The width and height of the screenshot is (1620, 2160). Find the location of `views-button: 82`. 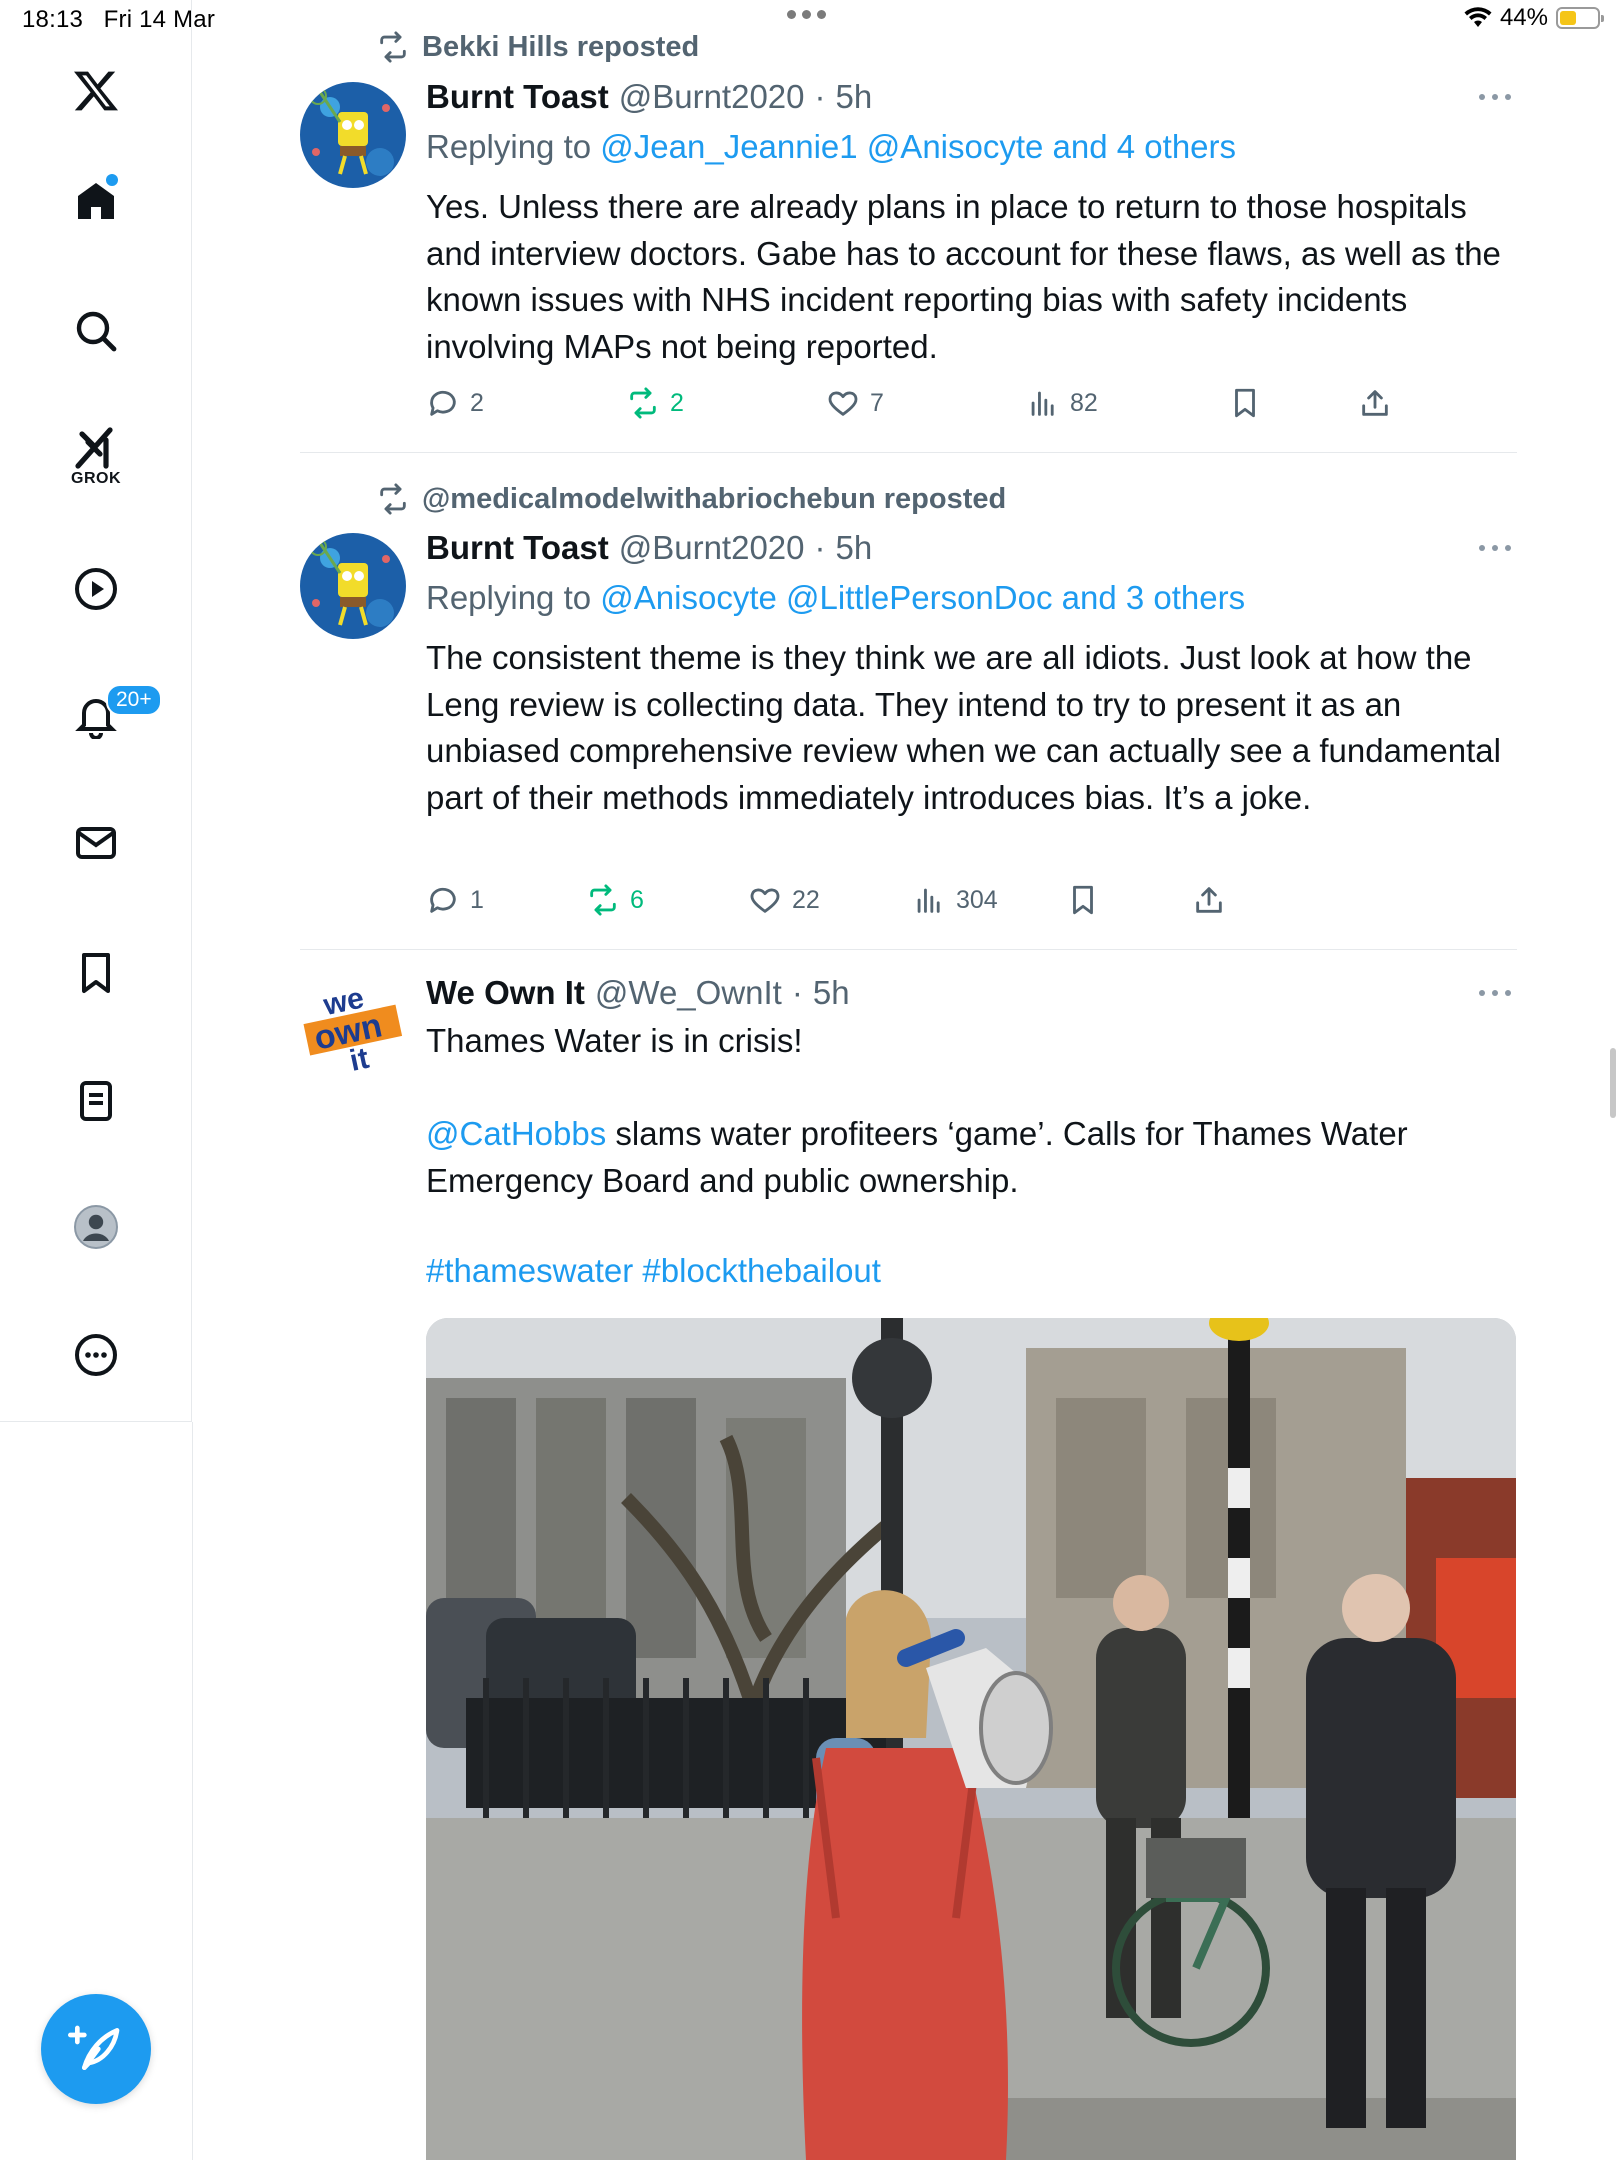

views-button: 82 is located at coordinates (1062, 403).